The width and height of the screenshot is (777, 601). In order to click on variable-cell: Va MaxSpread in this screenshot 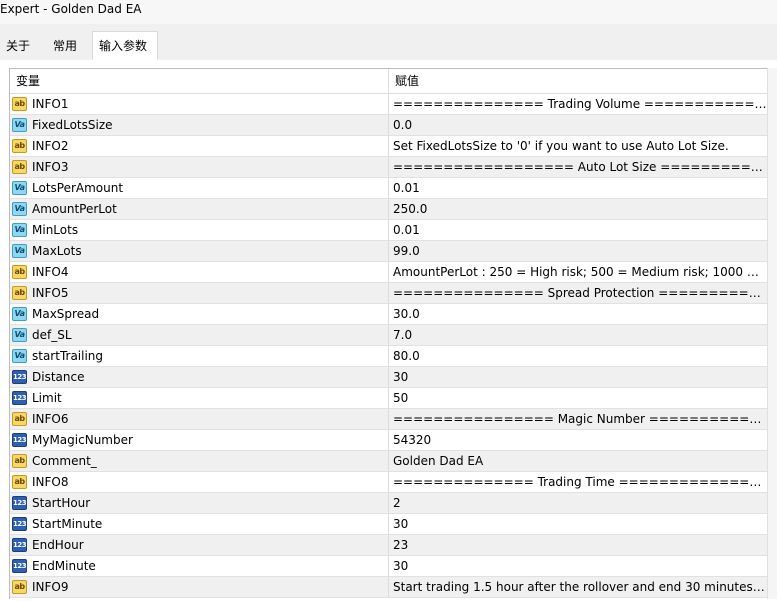, I will do `click(199, 314)`.